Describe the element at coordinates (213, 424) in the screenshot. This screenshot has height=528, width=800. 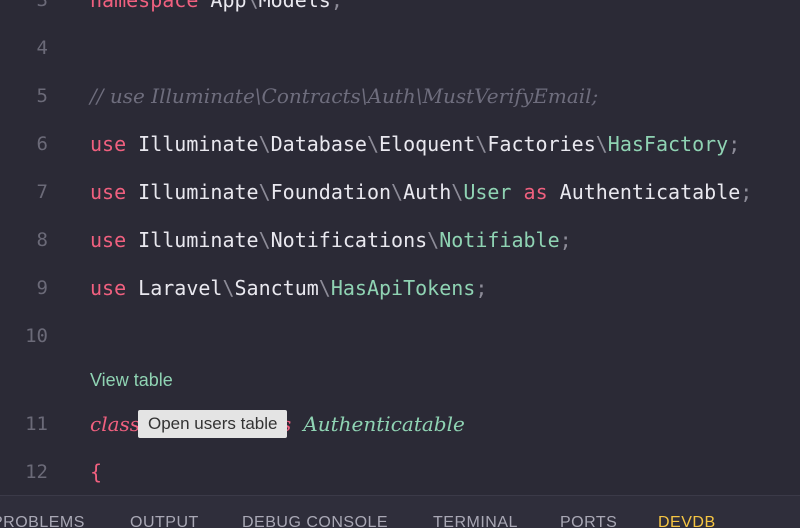
I see `tooltip: Open users table` at that location.